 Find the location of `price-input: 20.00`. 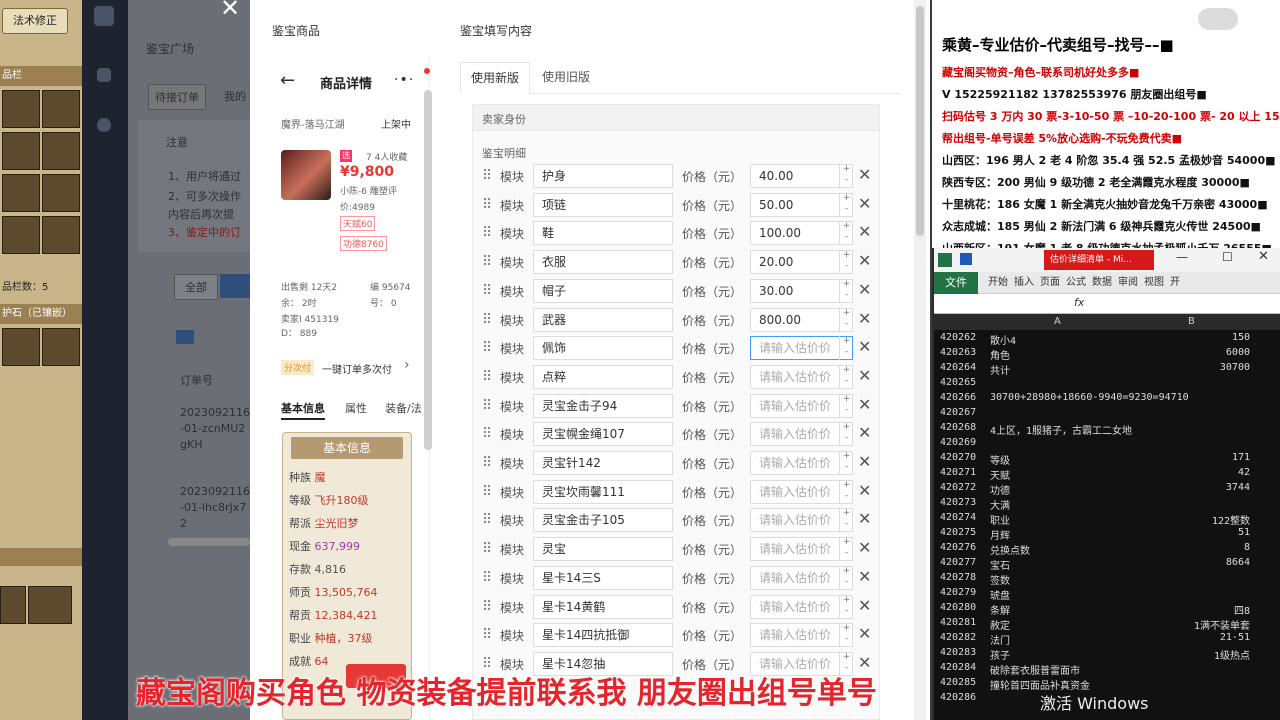

price-input: 20.00 is located at coordinates (801, 262).